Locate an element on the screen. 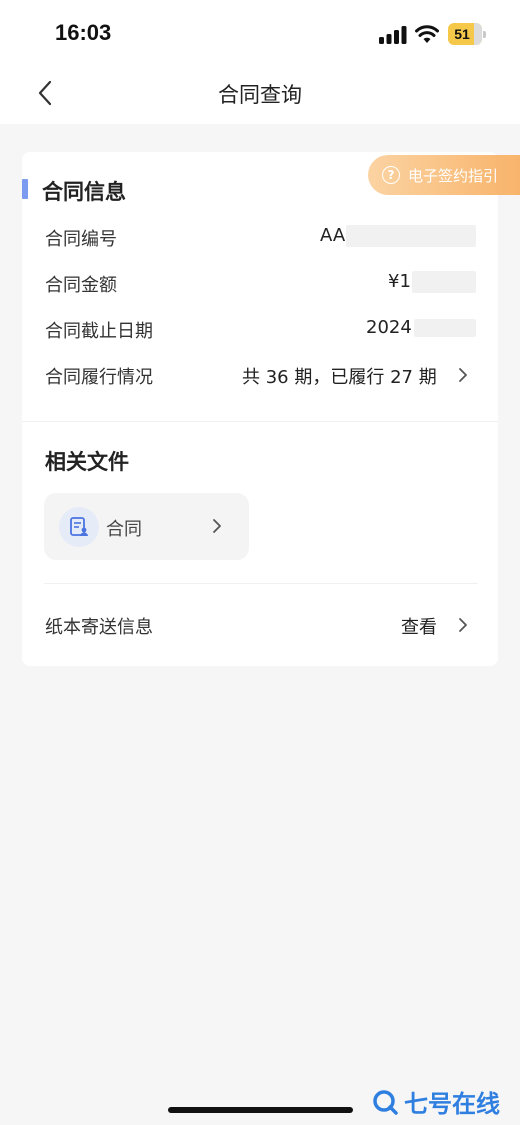  contract-document-icon is located at coordinates (79, 527).